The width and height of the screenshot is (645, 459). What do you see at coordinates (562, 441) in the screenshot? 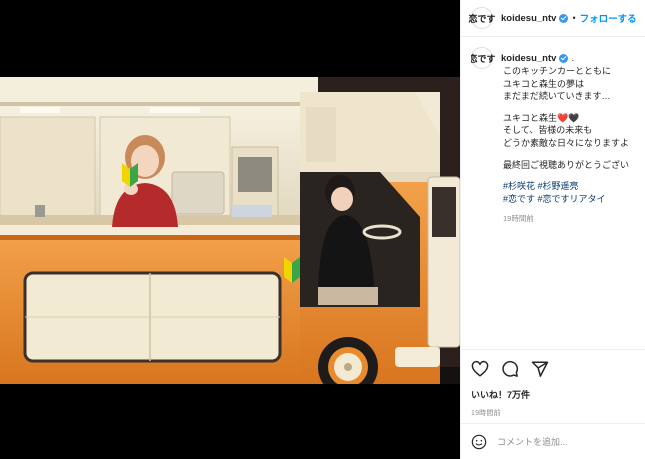
I see `comment-input` at bounding box center [562, 441].